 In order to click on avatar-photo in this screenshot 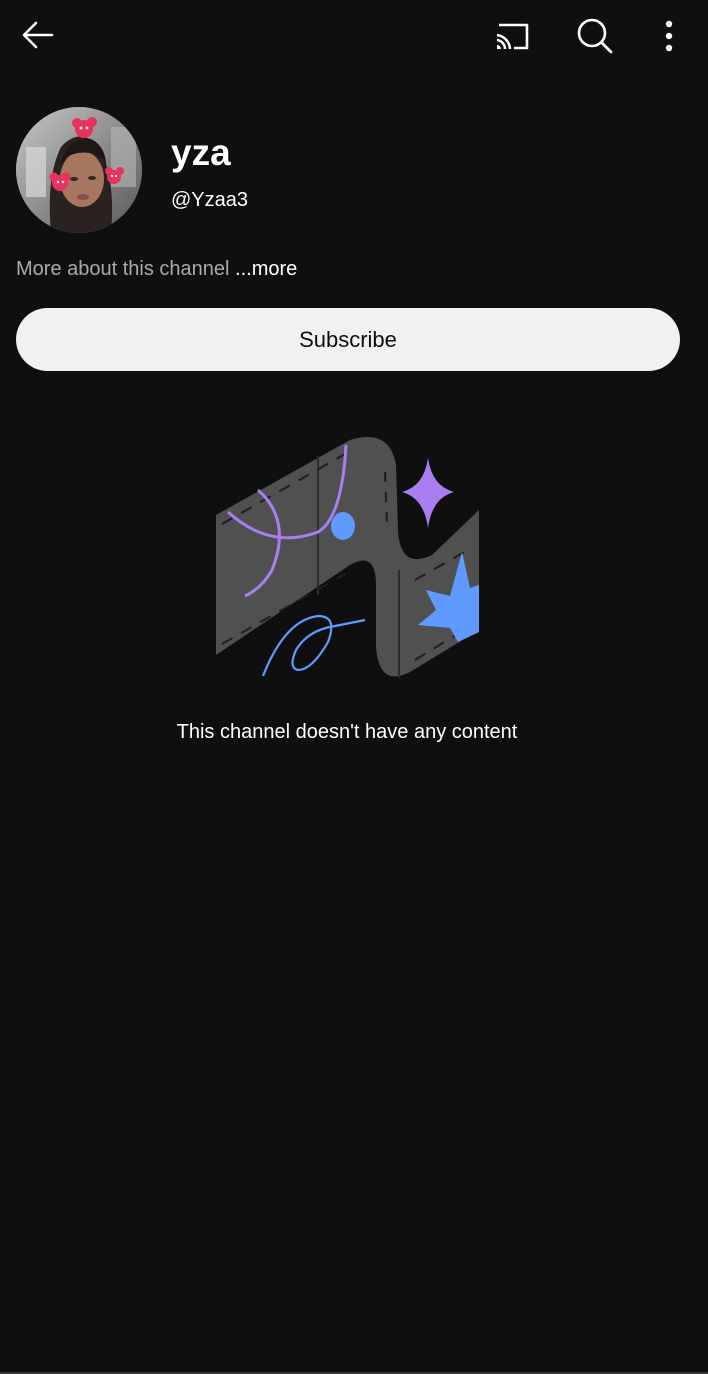, I will do `click(79, 170)`.